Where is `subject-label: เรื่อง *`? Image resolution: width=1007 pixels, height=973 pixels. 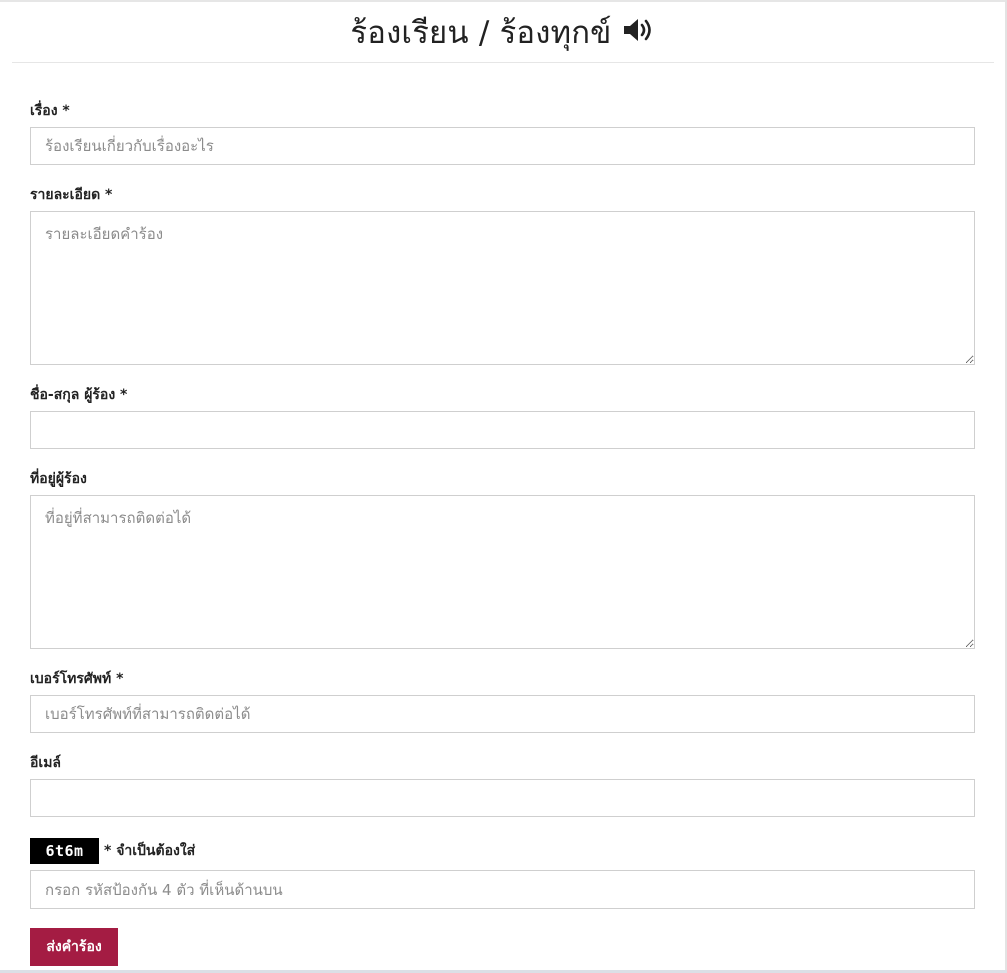 subject-label: เรื่อง * is located at coordinates (50, 111).